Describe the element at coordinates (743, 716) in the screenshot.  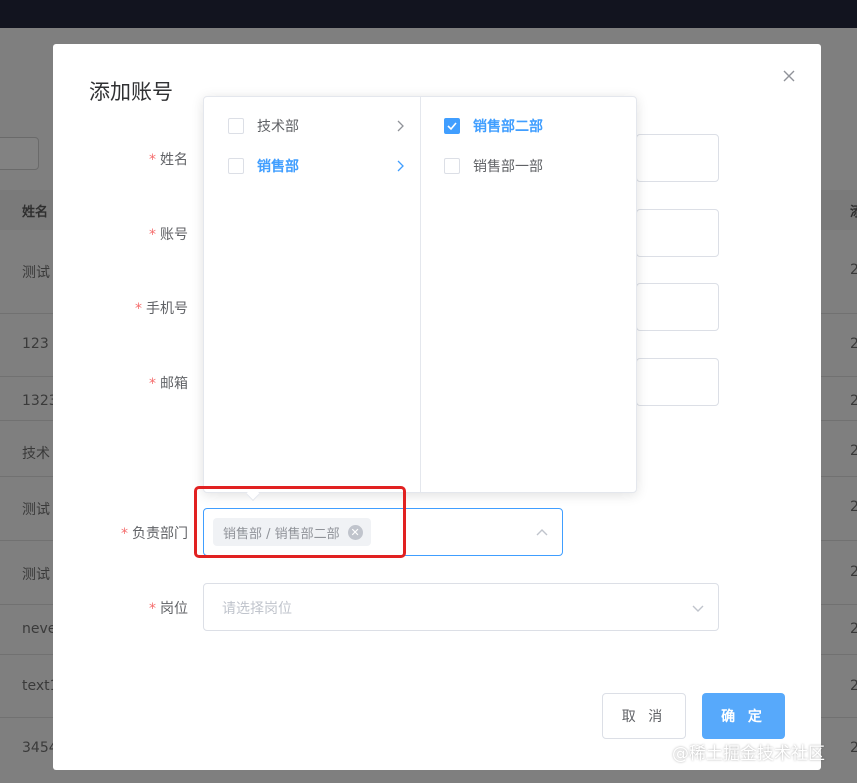
I see `confirm-button: 确 定` at that location.